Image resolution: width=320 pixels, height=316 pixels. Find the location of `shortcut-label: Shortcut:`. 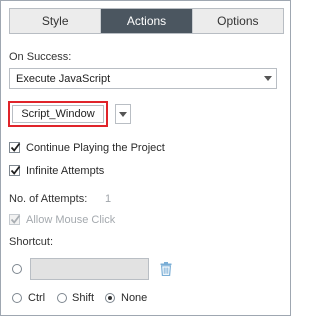

shortcut-label: Shortcut: is located at coordinates (31, 242).